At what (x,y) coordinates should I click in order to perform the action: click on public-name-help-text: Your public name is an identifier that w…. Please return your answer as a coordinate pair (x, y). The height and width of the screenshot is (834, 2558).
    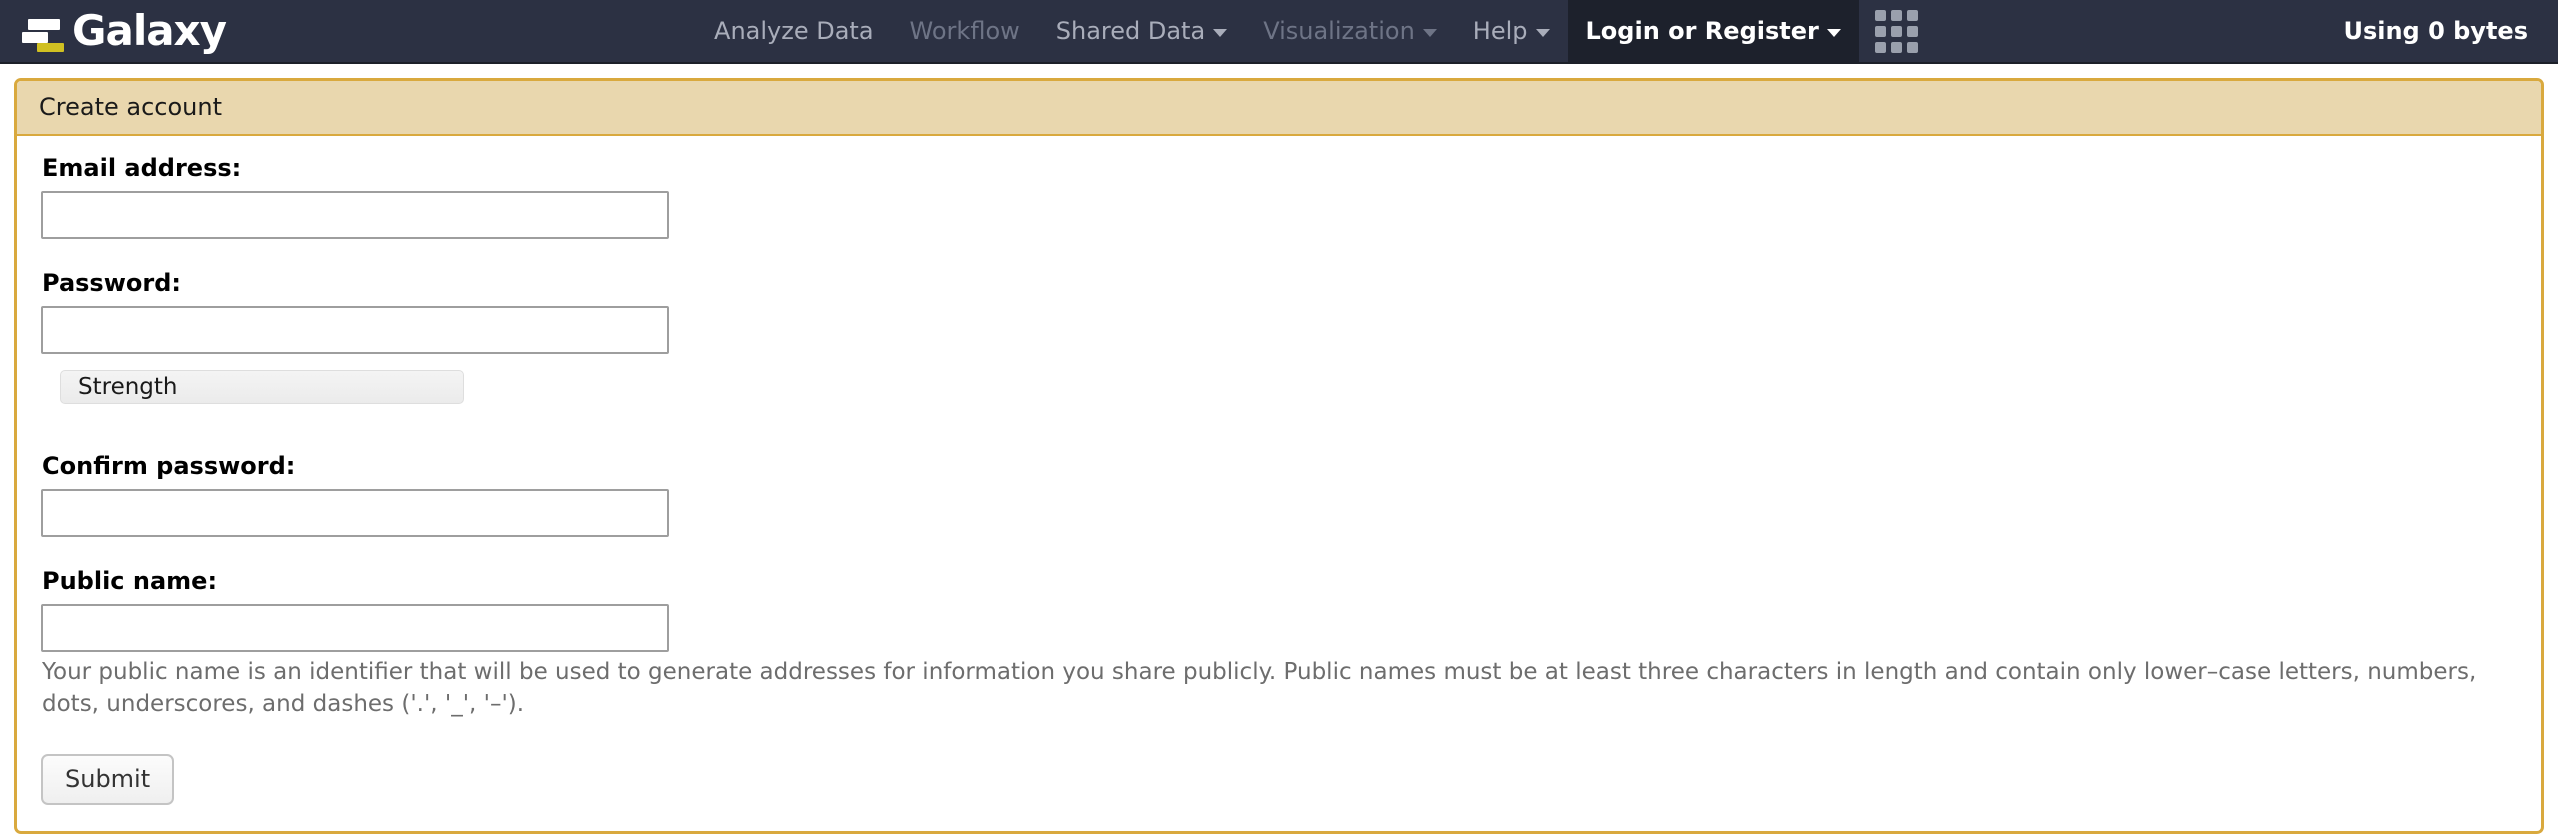
    Looking at the image, I should click on (1259, 688).